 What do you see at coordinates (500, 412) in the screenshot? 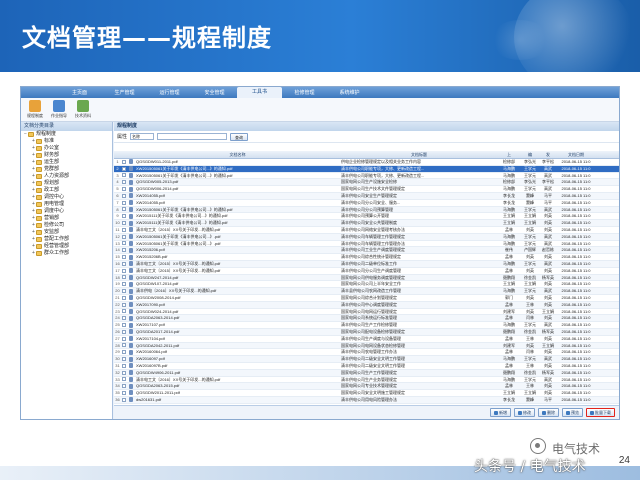
I see `add-button: 新增` at bounding box center [500, 412].